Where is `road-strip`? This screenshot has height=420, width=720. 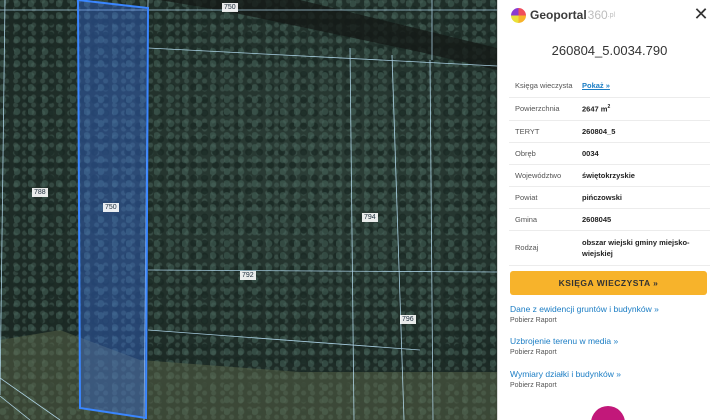
road-strip is located at coordinates (328, 35).